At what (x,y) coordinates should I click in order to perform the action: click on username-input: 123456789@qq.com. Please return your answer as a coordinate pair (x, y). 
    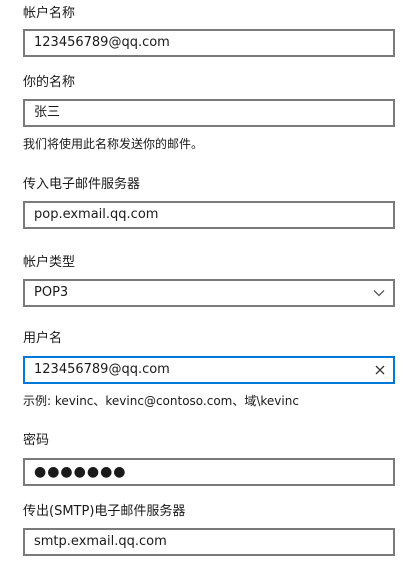
    Looking at the image, I should click on (209, 370).